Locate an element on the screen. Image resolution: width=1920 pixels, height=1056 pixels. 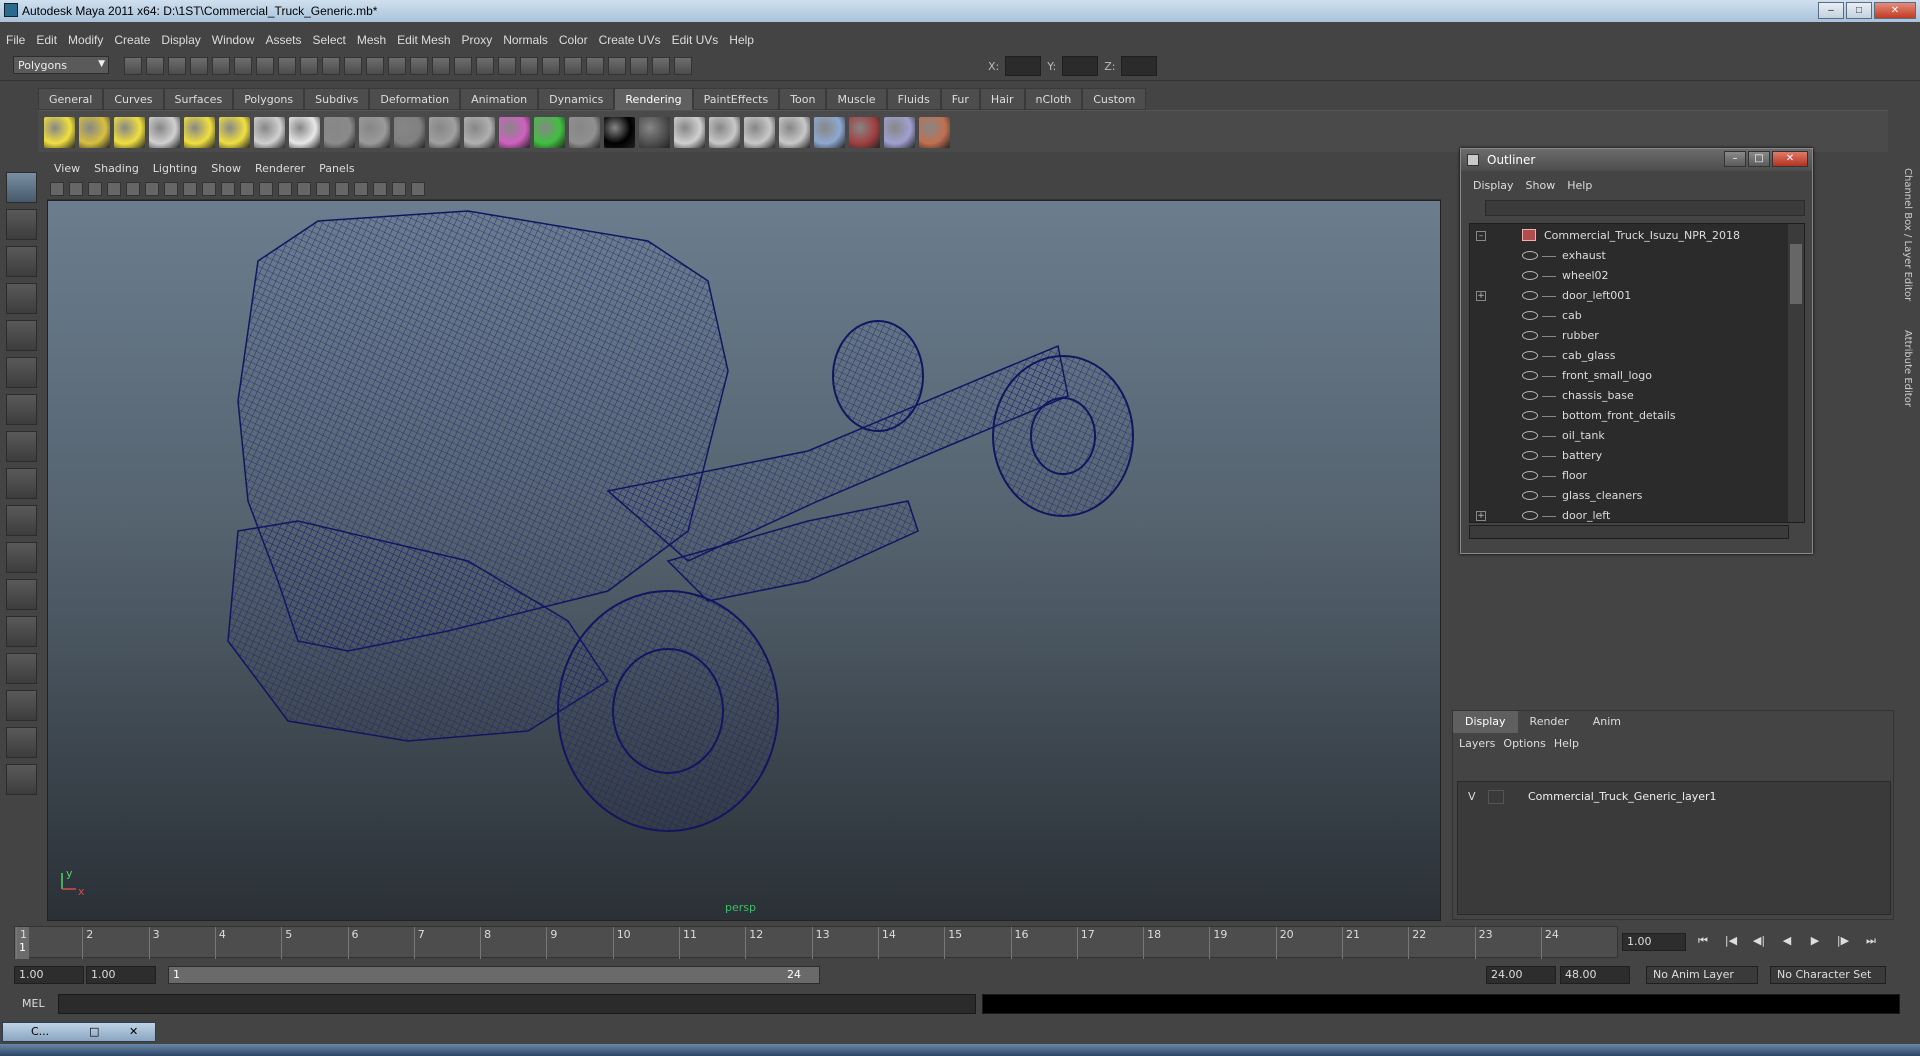
field-chart-icon is located at coordinates (209, 189).